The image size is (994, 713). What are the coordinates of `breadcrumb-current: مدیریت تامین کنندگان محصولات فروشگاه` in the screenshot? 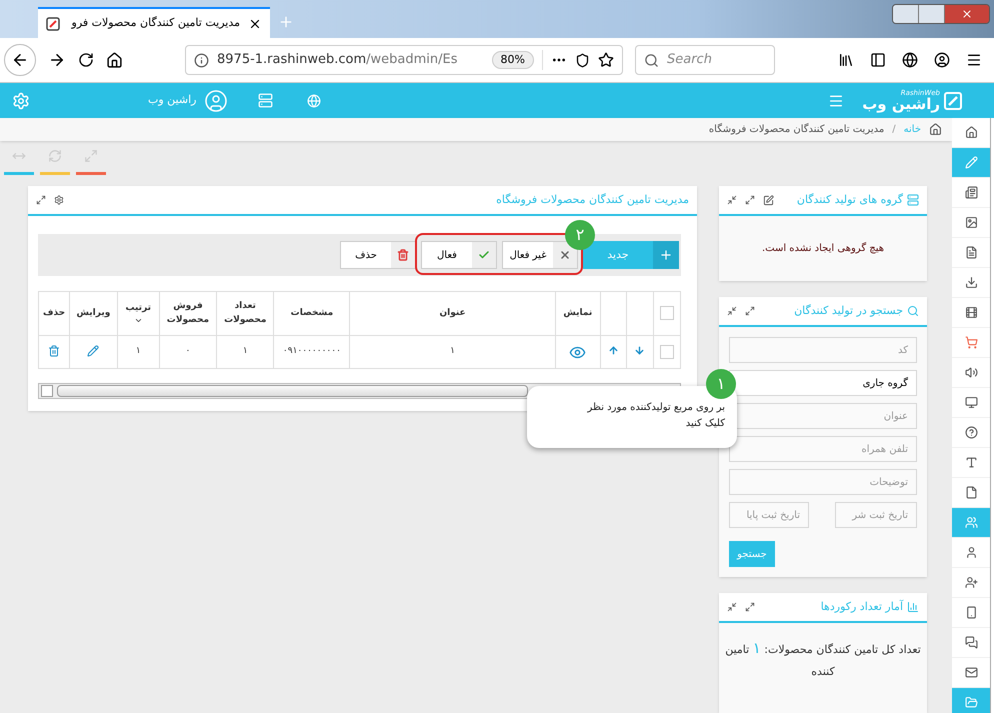 It's located at (796, 129).